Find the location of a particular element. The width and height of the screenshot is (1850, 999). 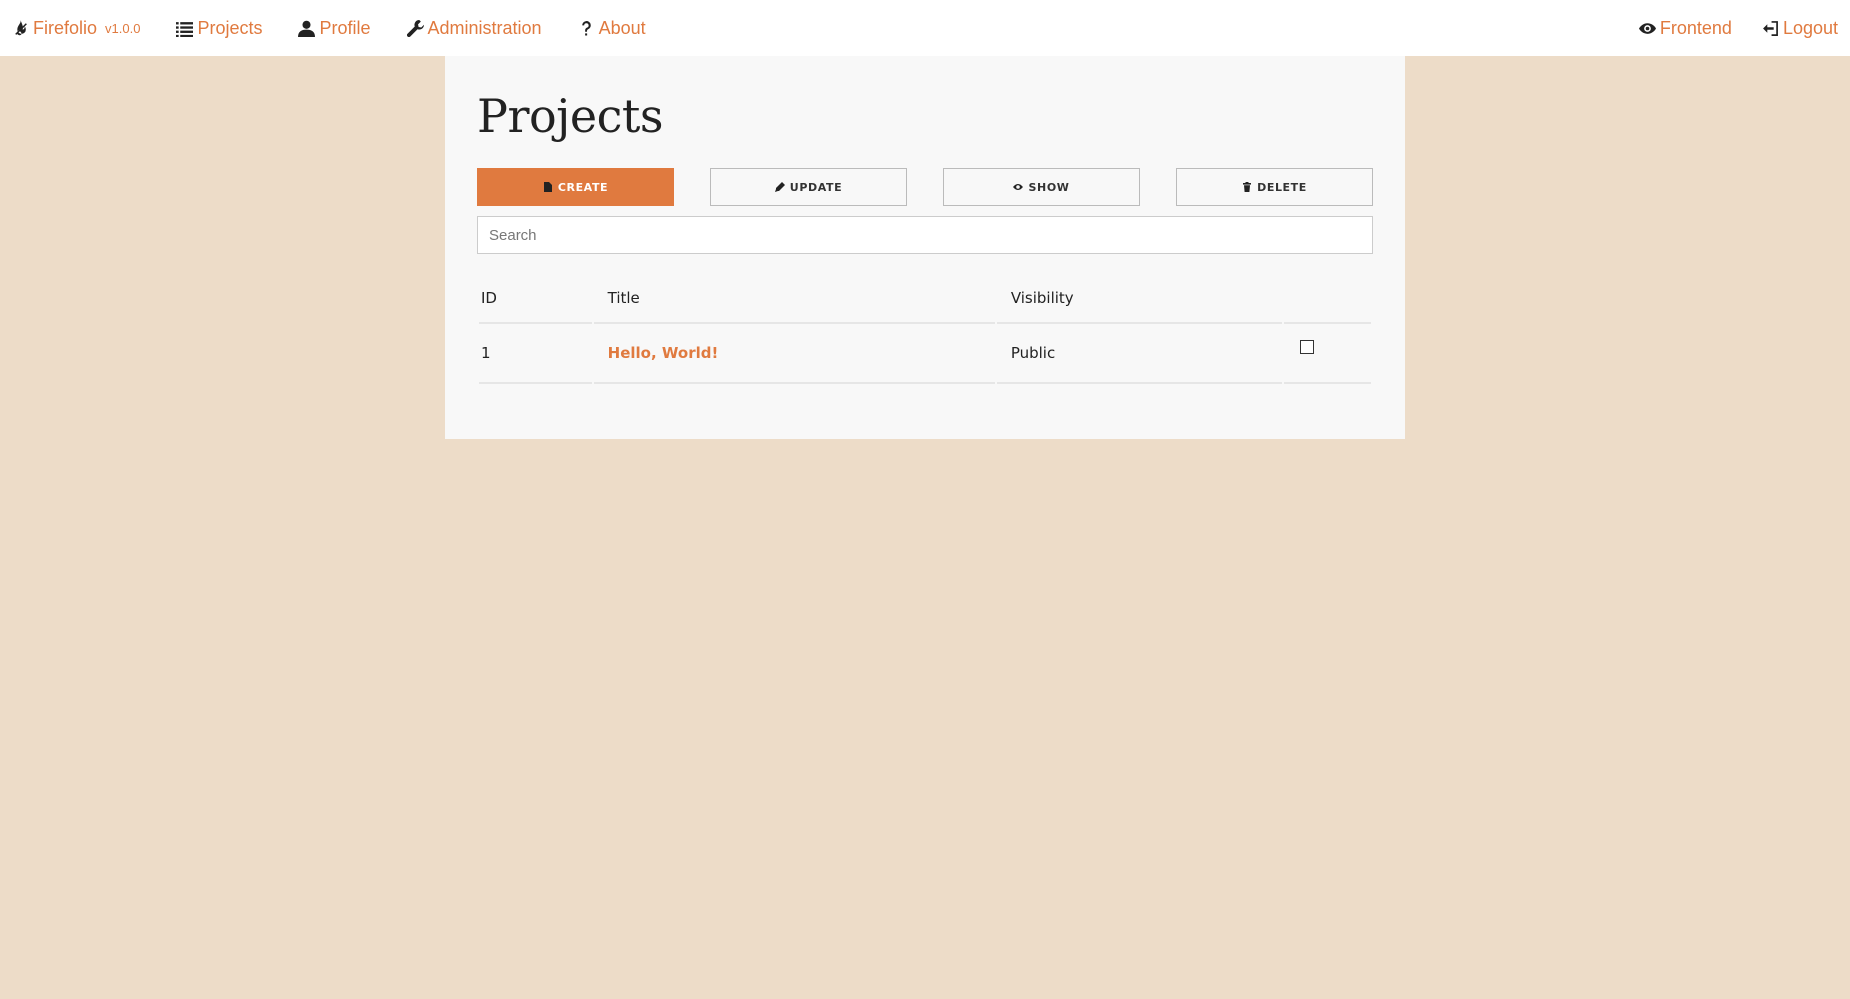

row-select-checkbox is located at coordinates (1306, 347).